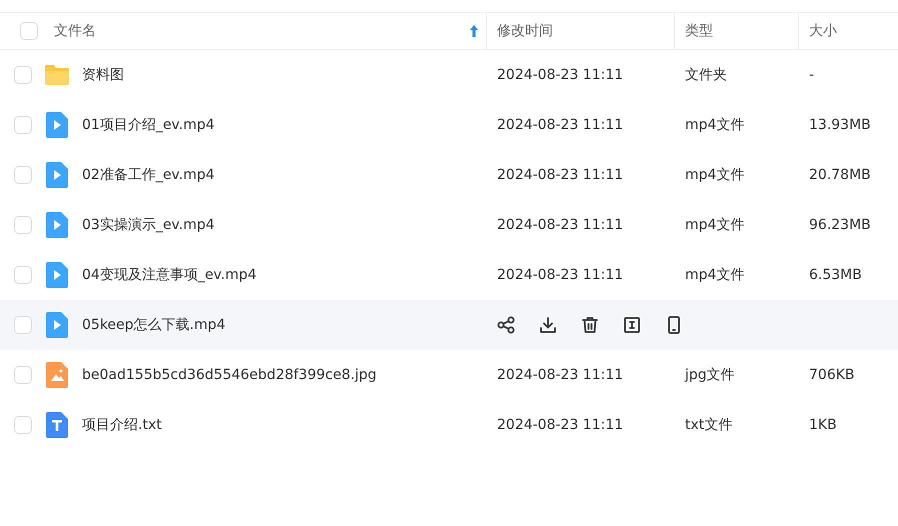 Image resolution: width=898 pixels, height=526 pixels. Describe the element at coordinates (57, 425) in the screenshot. I see `text-file-icon` at that location.